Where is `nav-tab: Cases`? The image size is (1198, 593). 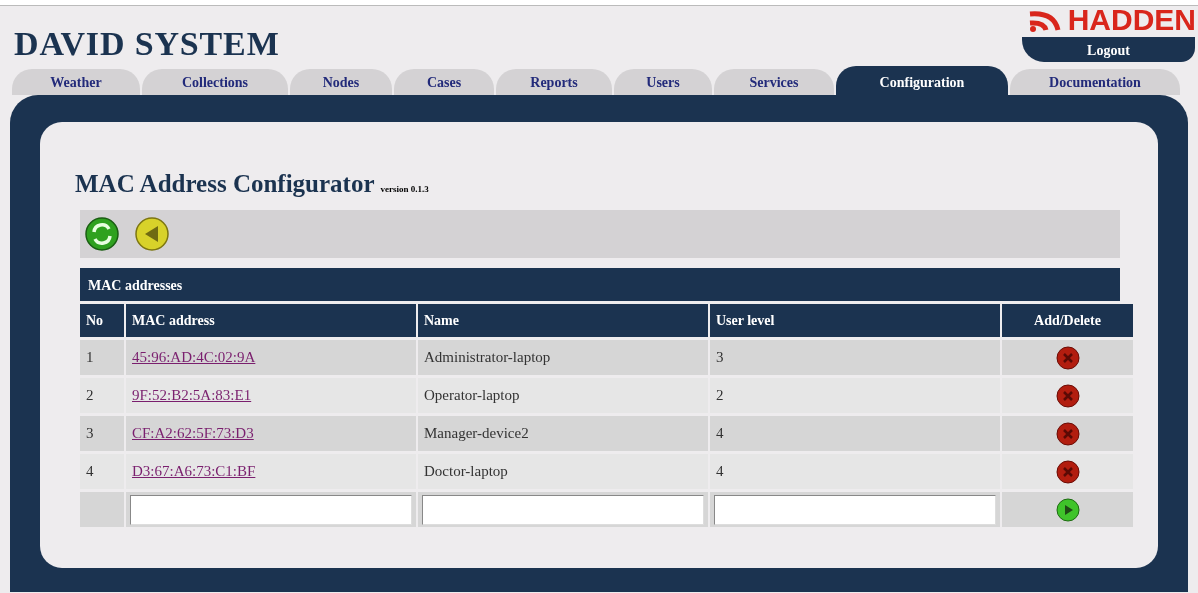 nav-tab: Cases is located at coordinates (444, 82).